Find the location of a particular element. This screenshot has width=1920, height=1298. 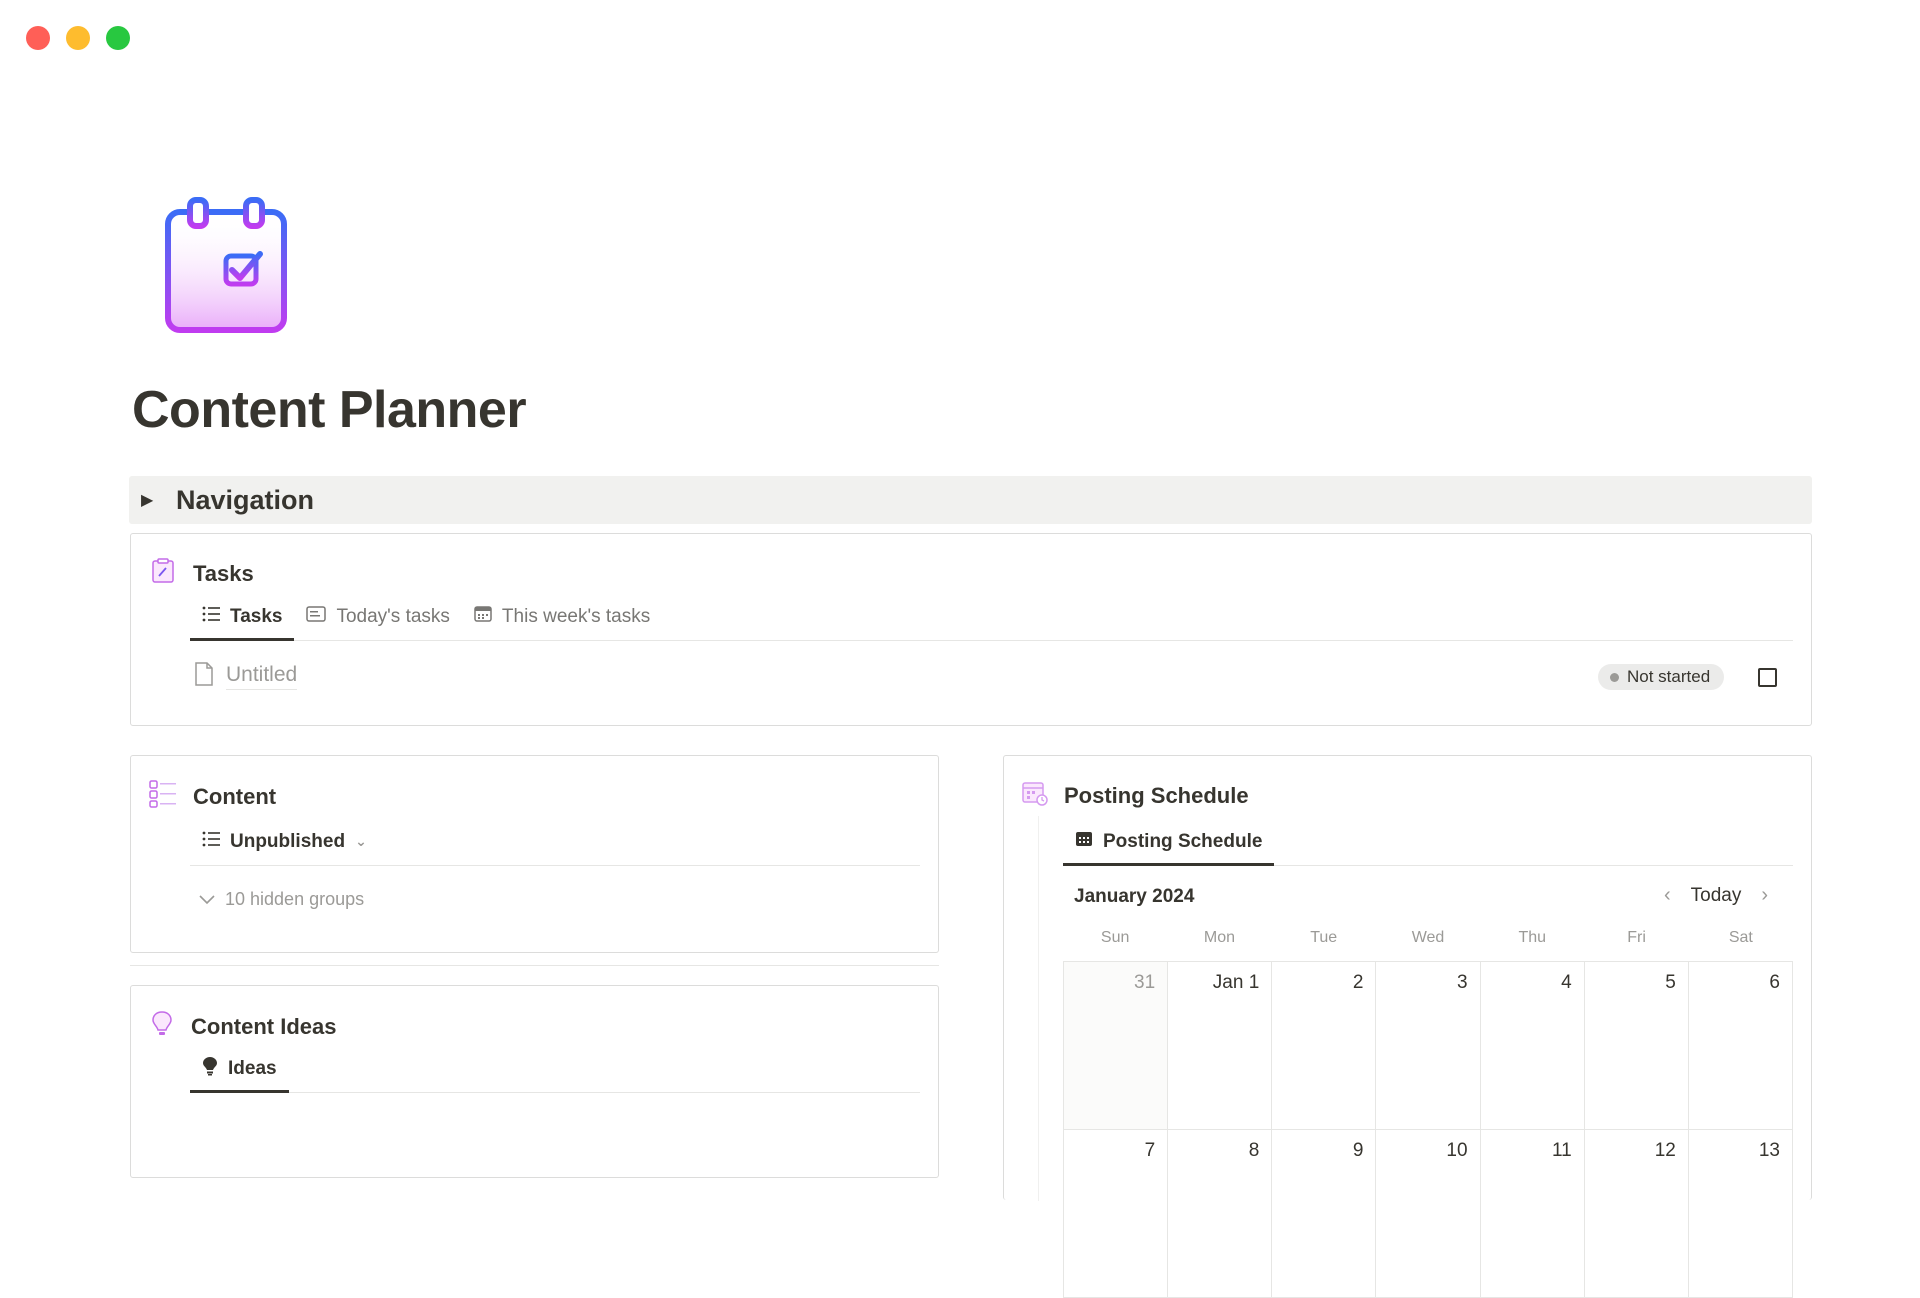

page-title: Content Planner is located at coordinates (329, 410).